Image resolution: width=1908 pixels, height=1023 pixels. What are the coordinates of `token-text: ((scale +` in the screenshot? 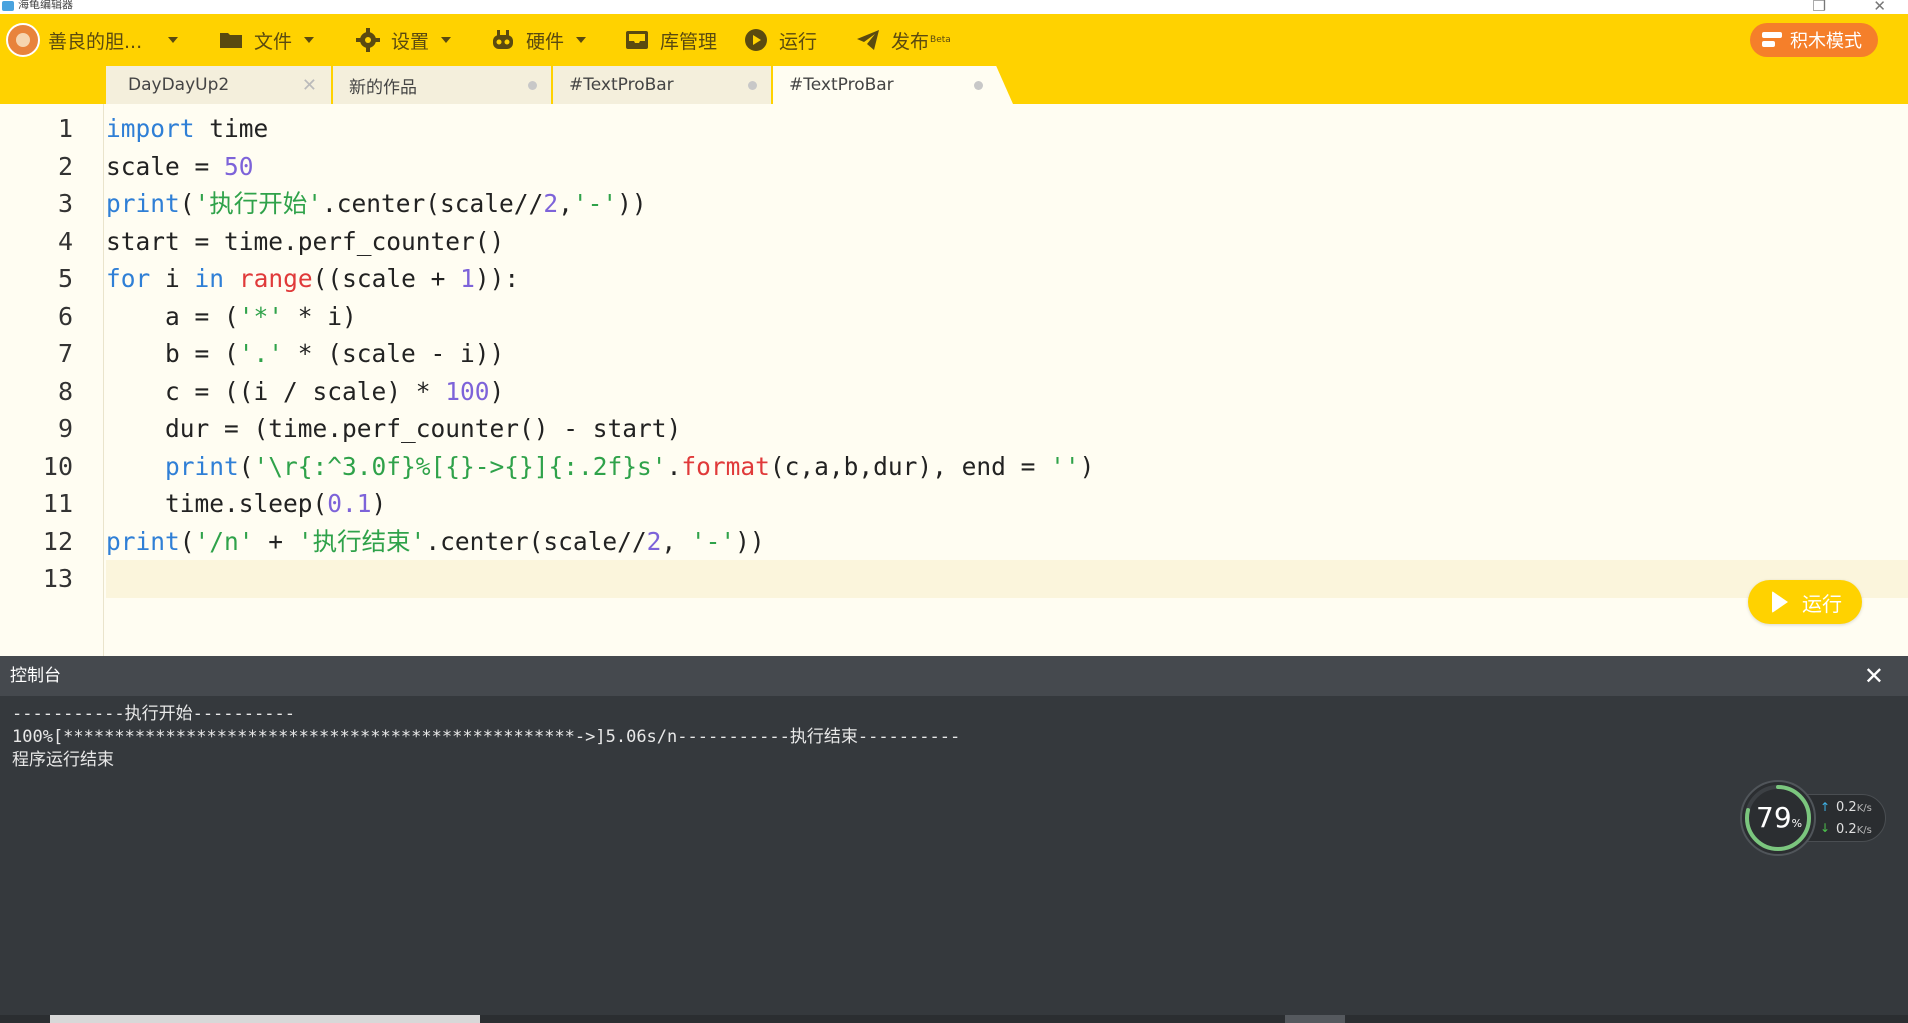 It's located at (386, 278).